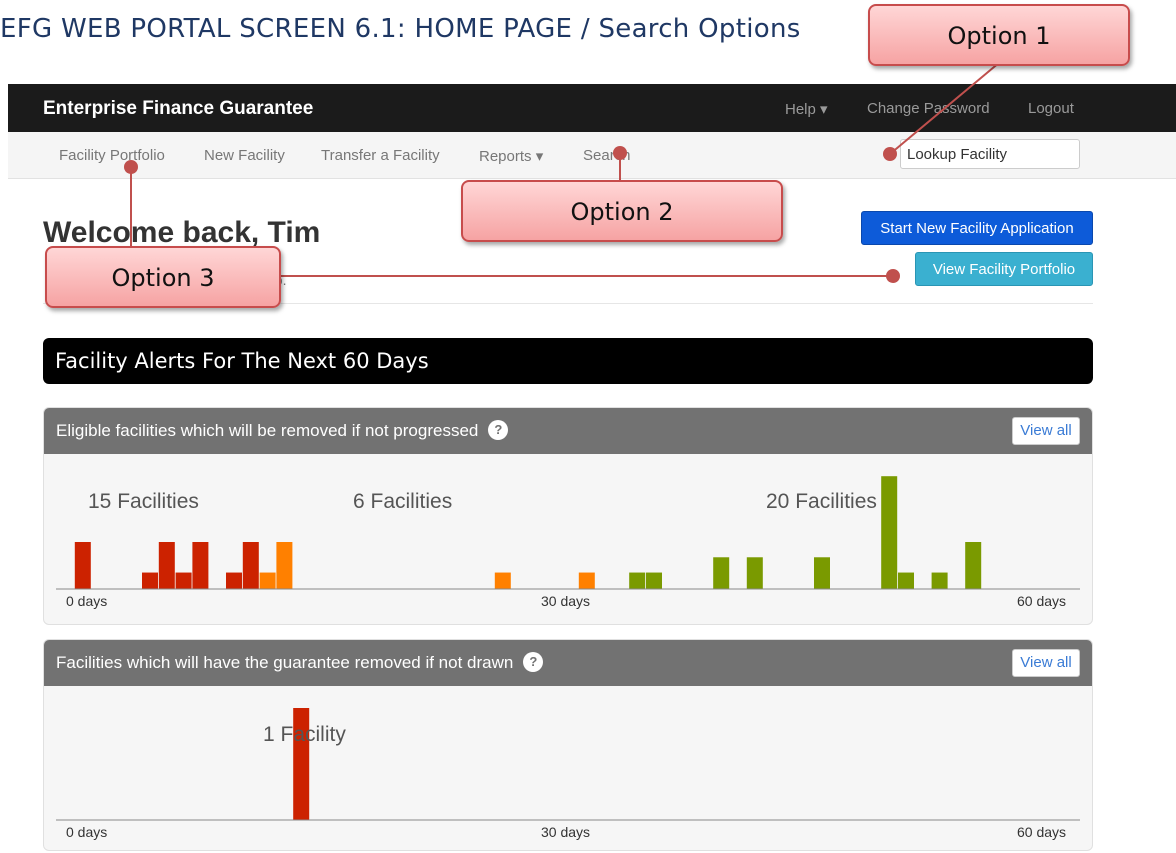 Image resolution: width=1176 pixels, height=853 pixels. What do you see at coordinates (622, 211) in the screenshot?
I see `callout-option-2: Option 2` at bounding box center [622, 211].